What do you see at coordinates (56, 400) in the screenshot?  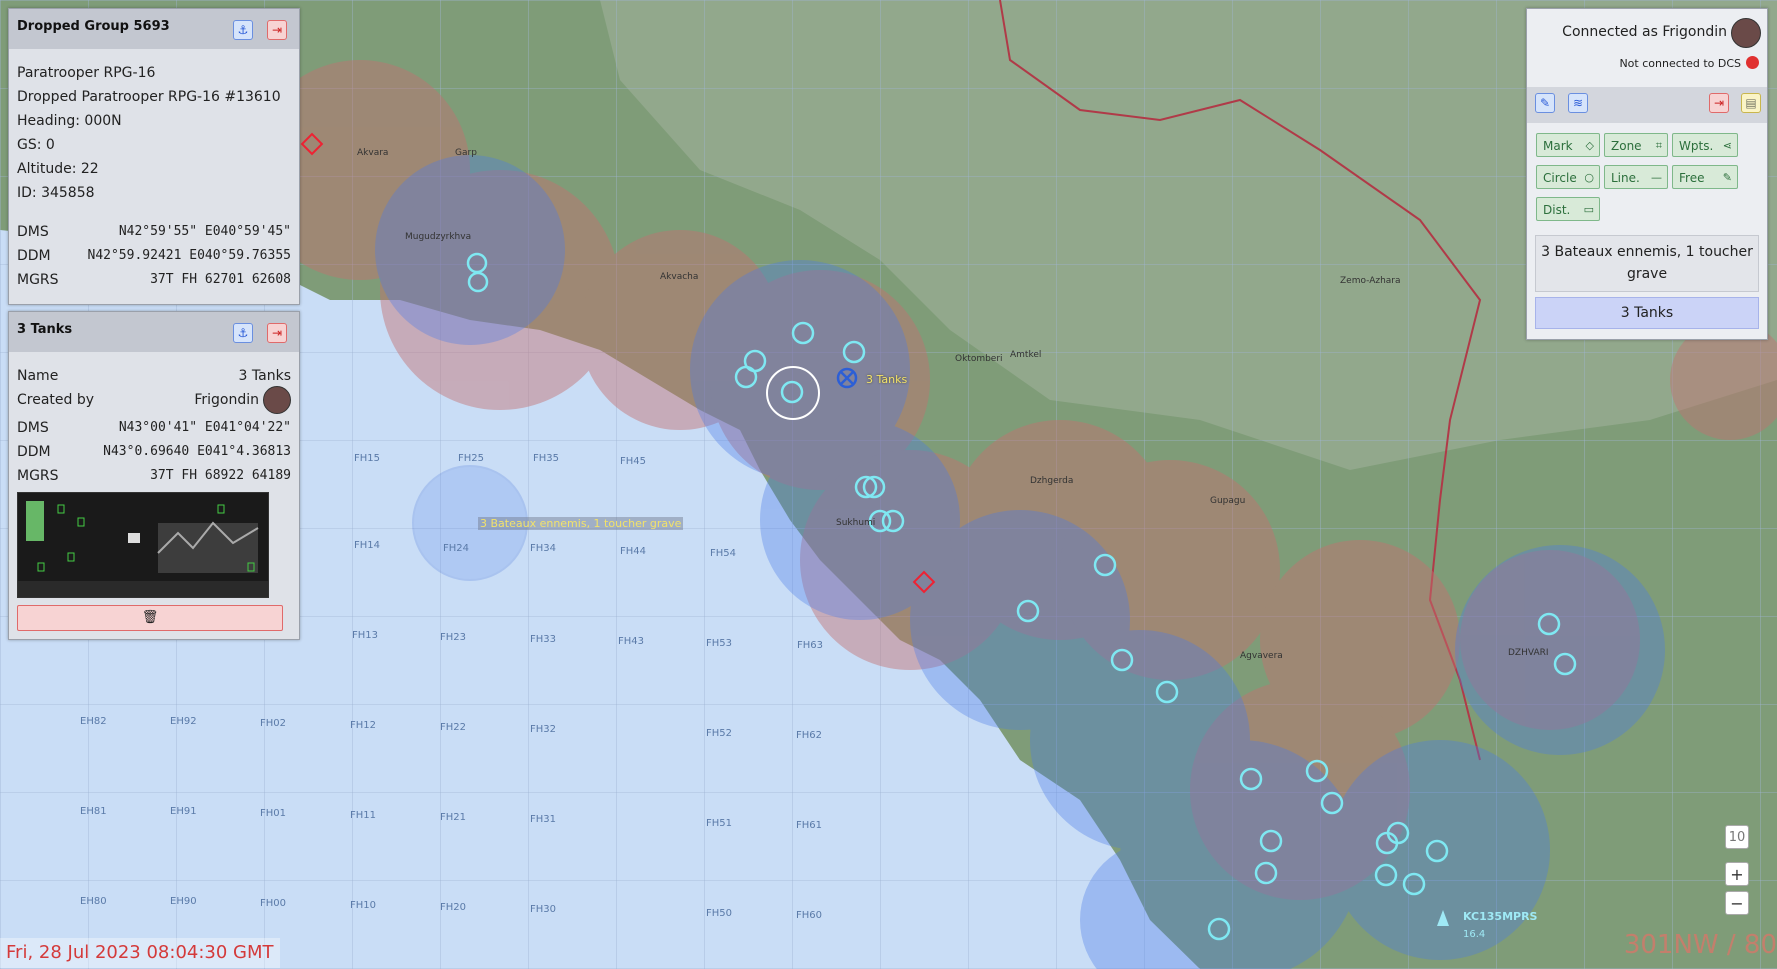 I see `created-label: Created by` at bounding box center [56, 400].